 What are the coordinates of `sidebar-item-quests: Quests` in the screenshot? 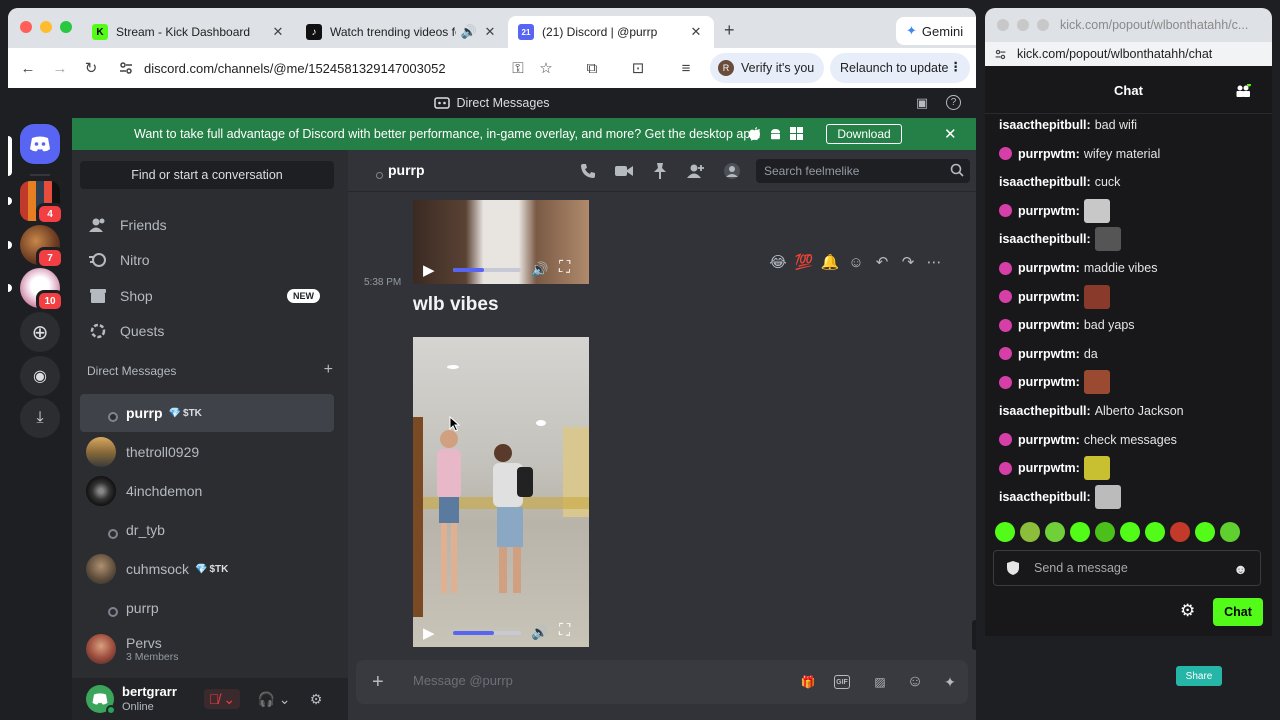 It's located at (207, 331).